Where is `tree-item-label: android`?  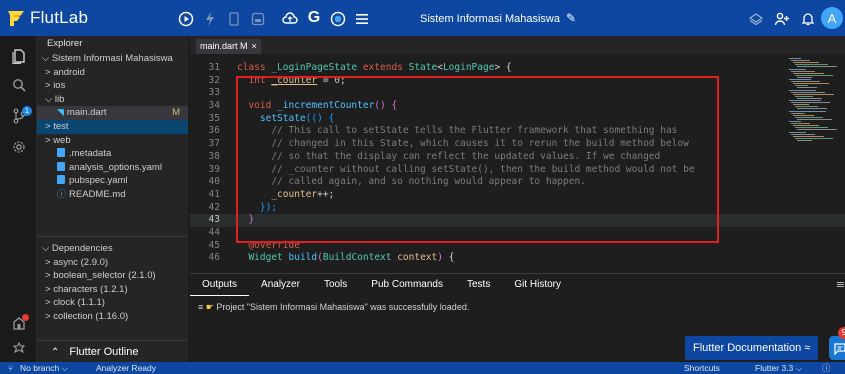
tree-item-label: android is located at coordinates (69, 72).